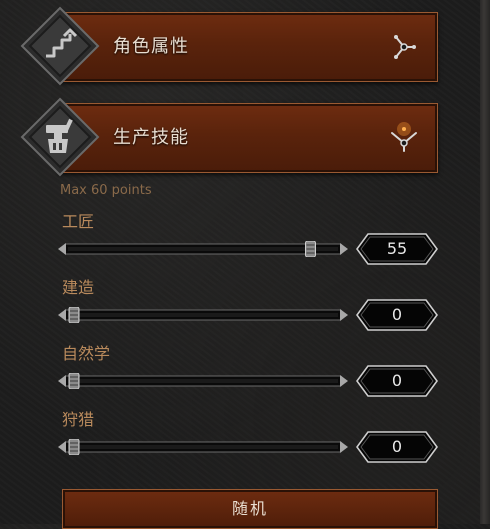  Describe the element at coordinates (78, 221) in the screenshot. I see `skill-label-craftsman: 工匠` at that location.